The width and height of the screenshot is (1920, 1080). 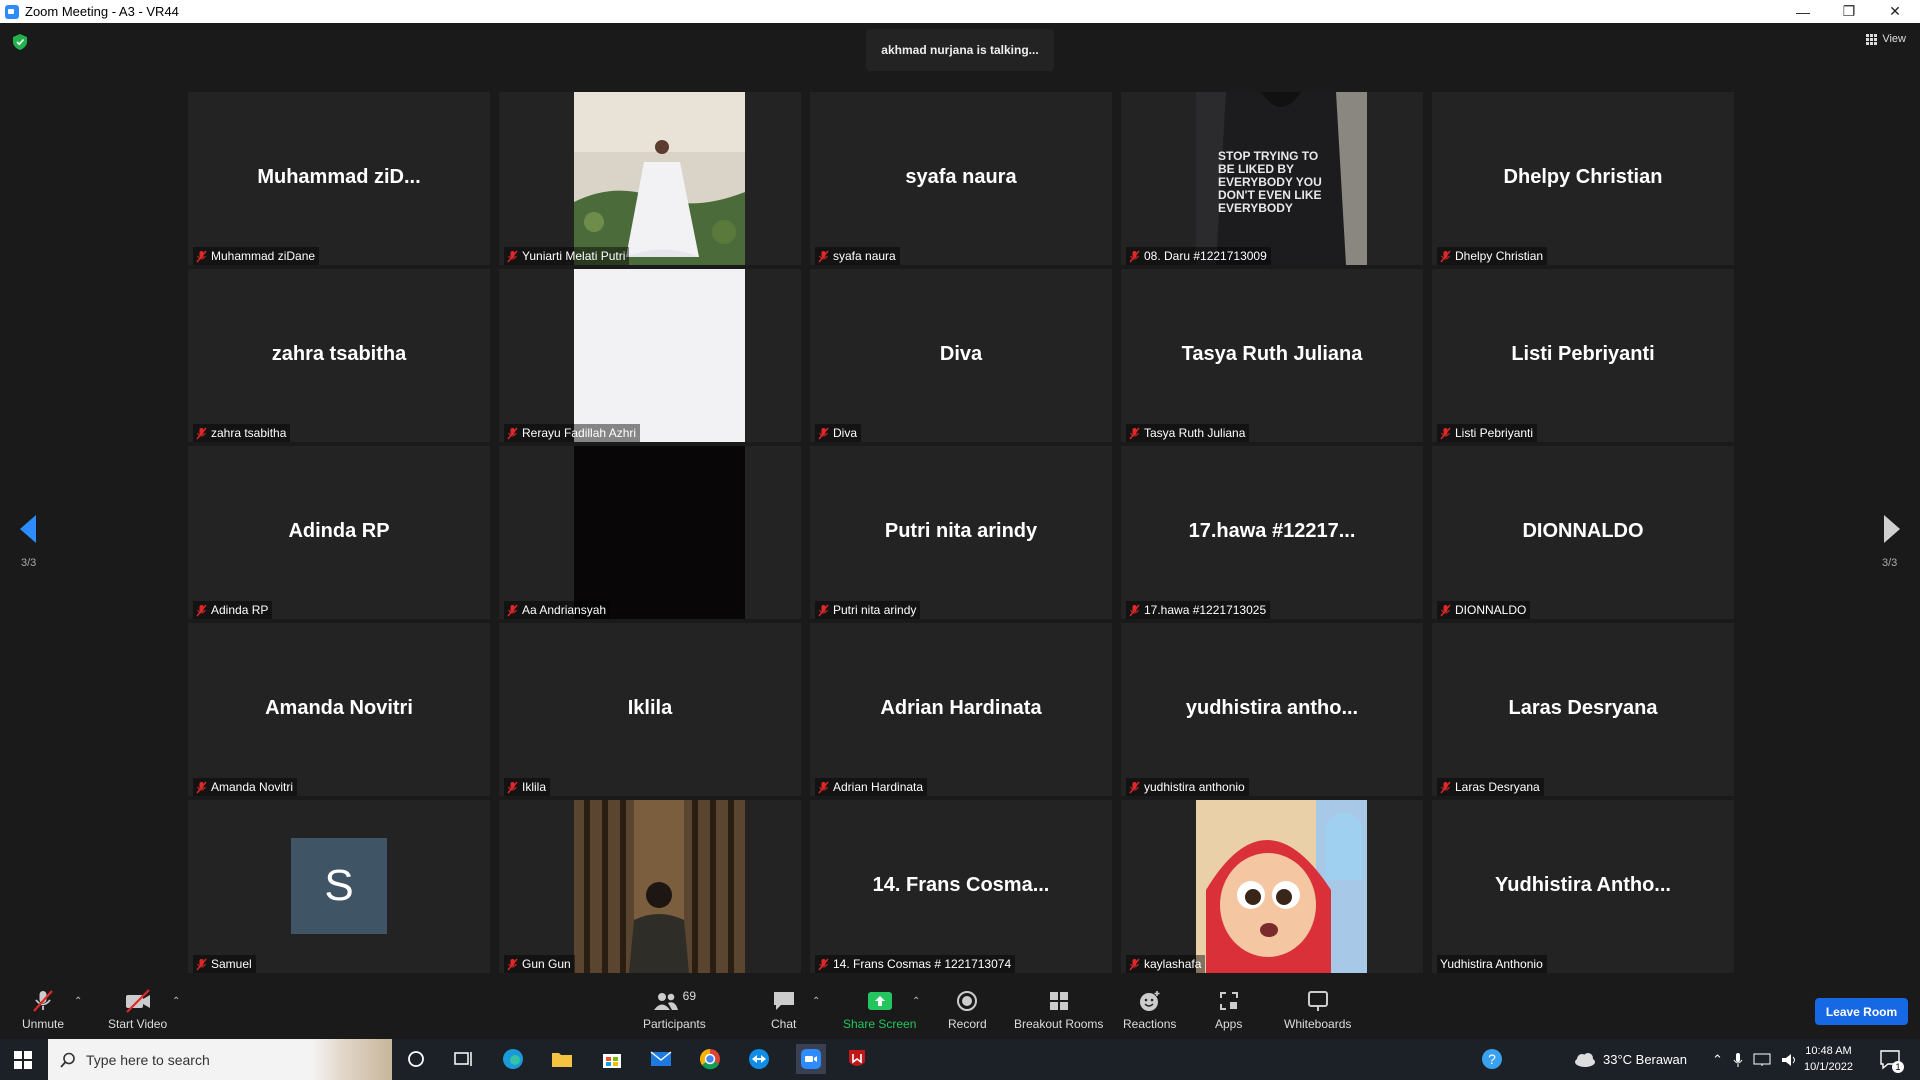 I want to click on chat-icon, so click(x=783, y=1001).